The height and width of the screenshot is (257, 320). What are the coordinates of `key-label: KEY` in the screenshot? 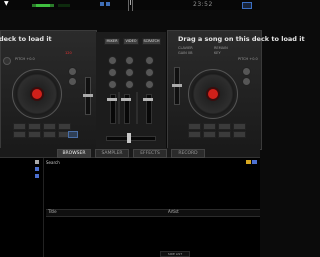 It's located at (217, 53).